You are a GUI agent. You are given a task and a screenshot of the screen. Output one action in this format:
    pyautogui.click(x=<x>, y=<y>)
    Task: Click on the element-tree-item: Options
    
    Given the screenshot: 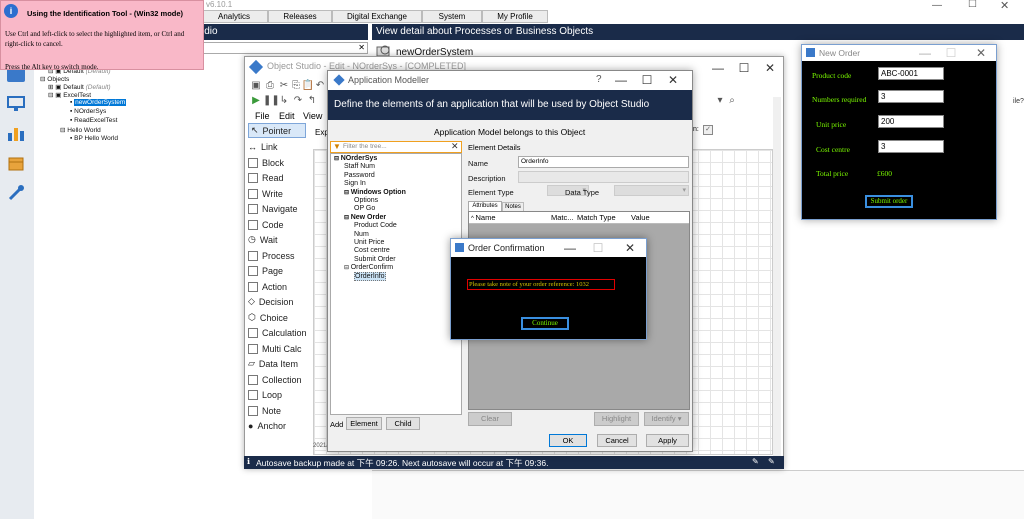 What is the action you would take?
    pyautogui.click(x=366, y=200)
    